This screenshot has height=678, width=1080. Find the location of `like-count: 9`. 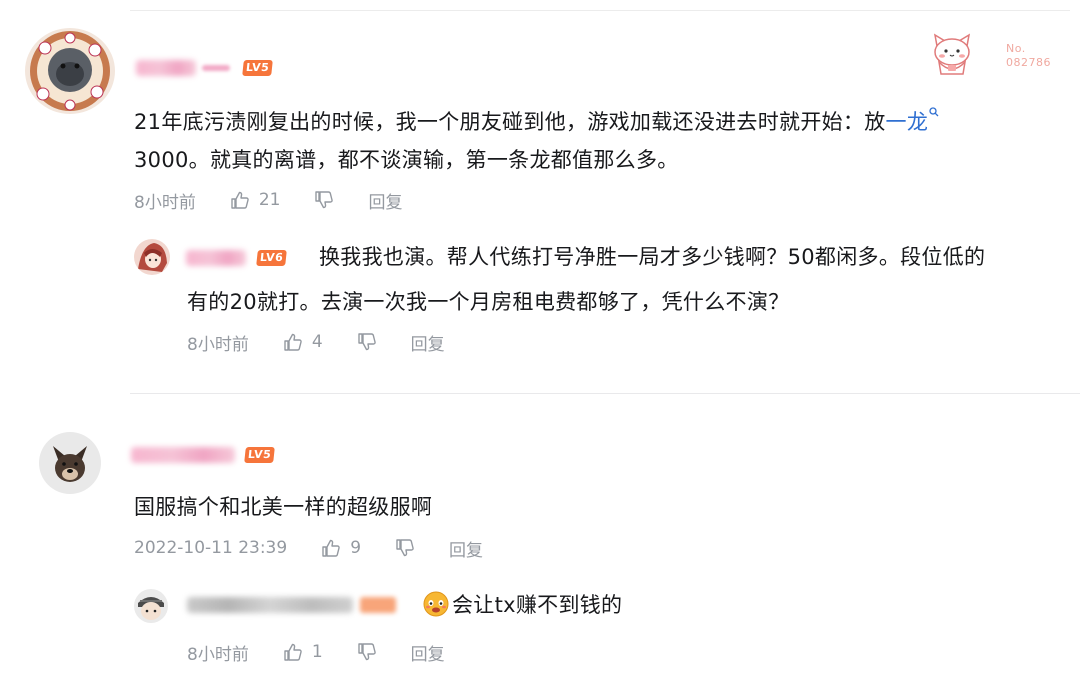

like-count: 9 is located at coordinates (356, 548).